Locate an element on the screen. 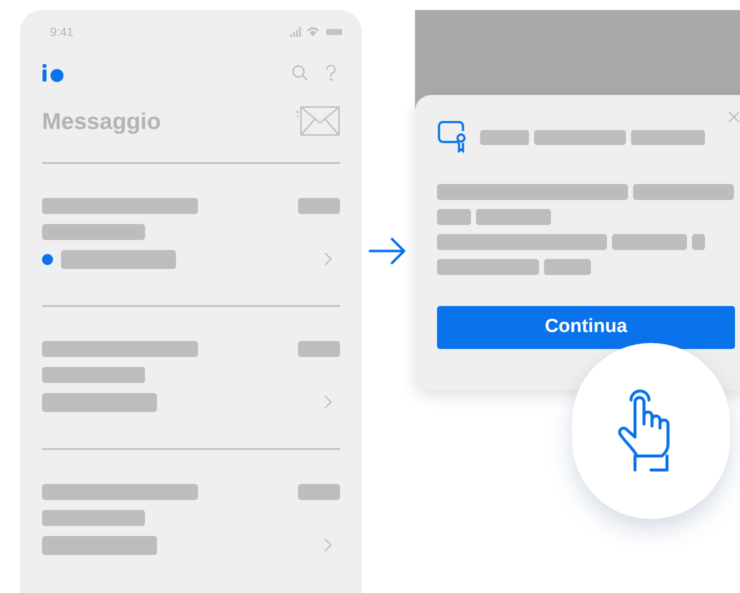 This screenshot has height=593, width=740. screen-title: Messaggio is located at coordinates (101, 121).